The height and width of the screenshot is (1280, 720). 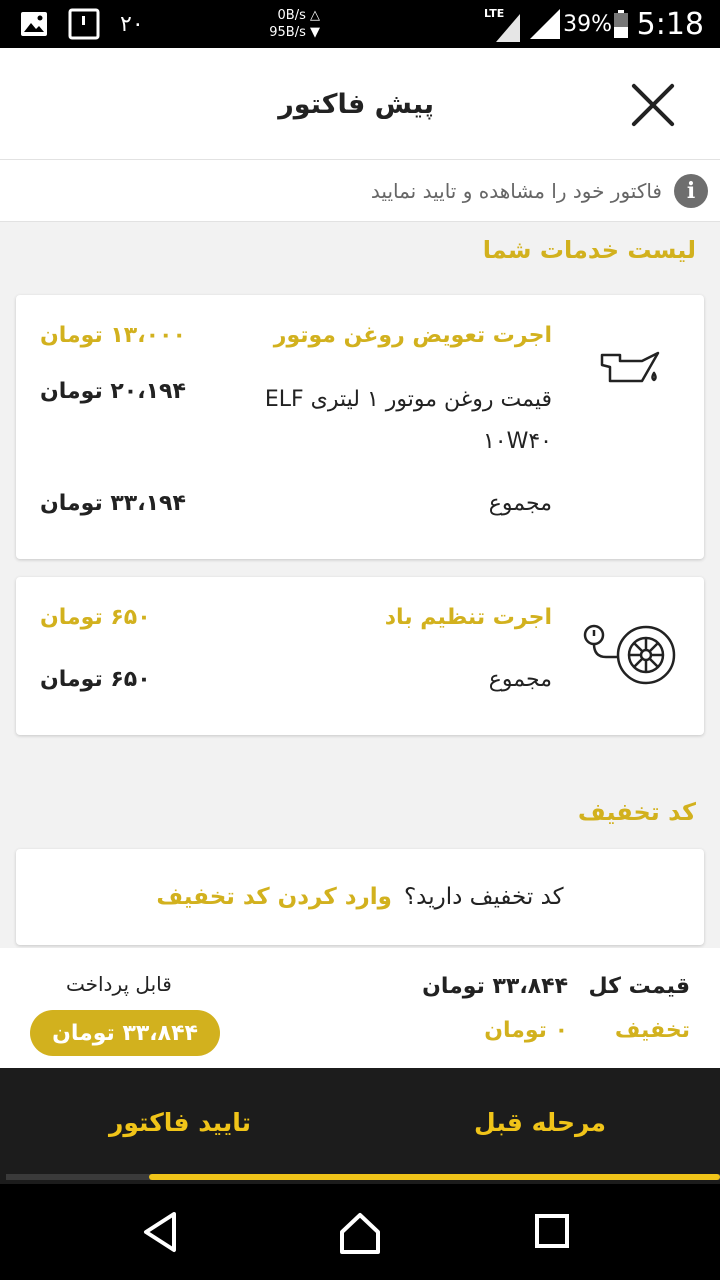 I want to click on progress-fill, so click(x=434, y=1177).